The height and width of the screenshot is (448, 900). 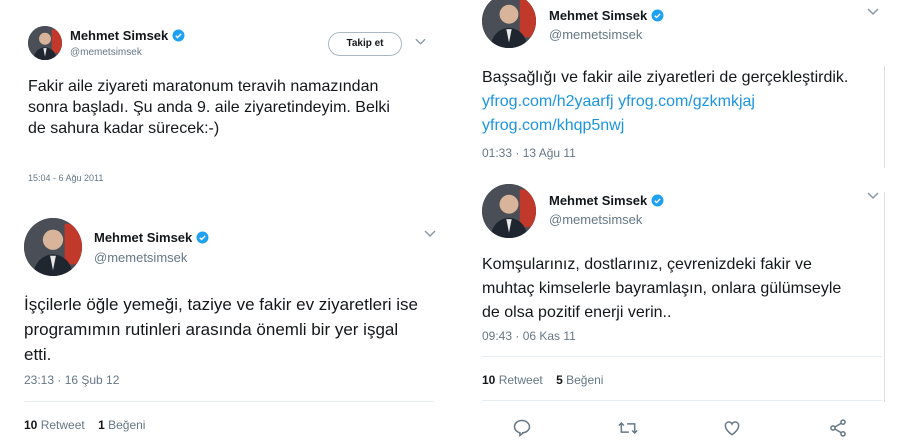 What do you see at coordinates (559, 380) in the screenshot?
I see `like-count: 5` at bounding box center [559, 380].